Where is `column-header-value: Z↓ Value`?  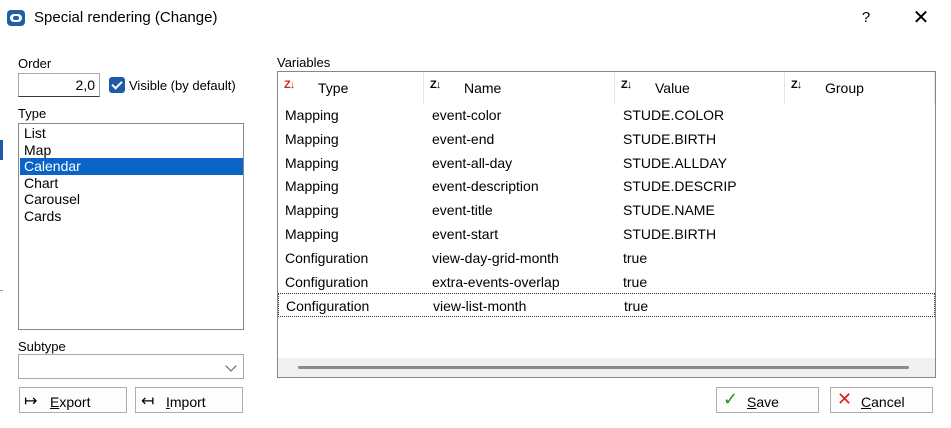 column-header-value: Z↓ Value is located at coordinates (700, 88).